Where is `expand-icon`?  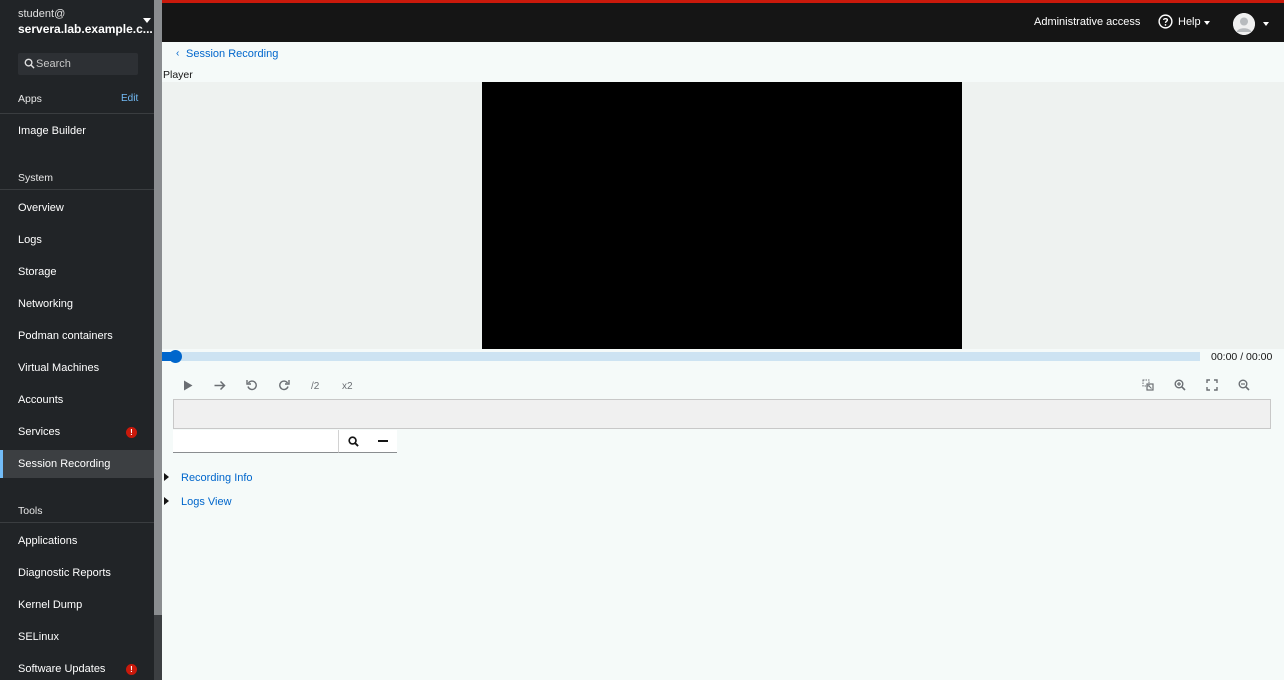
expand-icon is located at coordinates (1148, 385).